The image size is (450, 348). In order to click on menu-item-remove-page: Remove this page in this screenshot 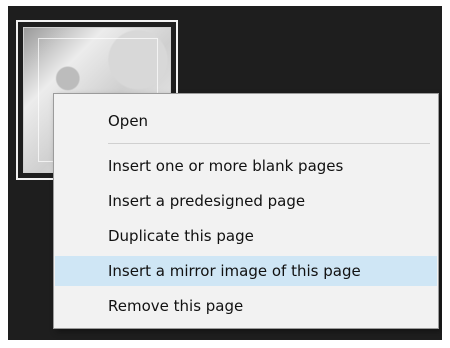, I will do `click(246, 306)`.